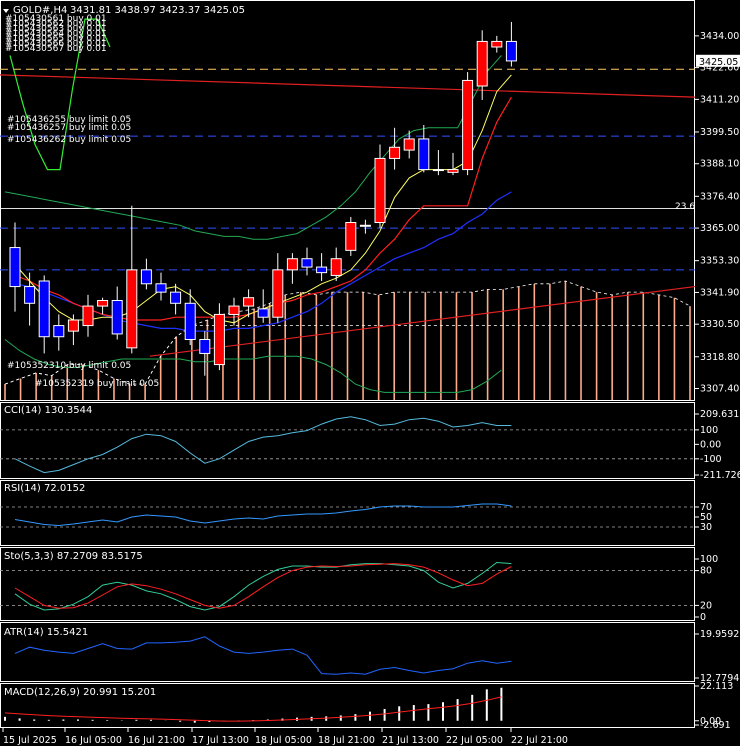 This screenshot has height=746, width=740. What do you see at coordinates (73, 556) in the screenshot?
I see `stoch-title: Sto(5,3,3) 87.2709 83.5175` at bounding box center [73, 556].